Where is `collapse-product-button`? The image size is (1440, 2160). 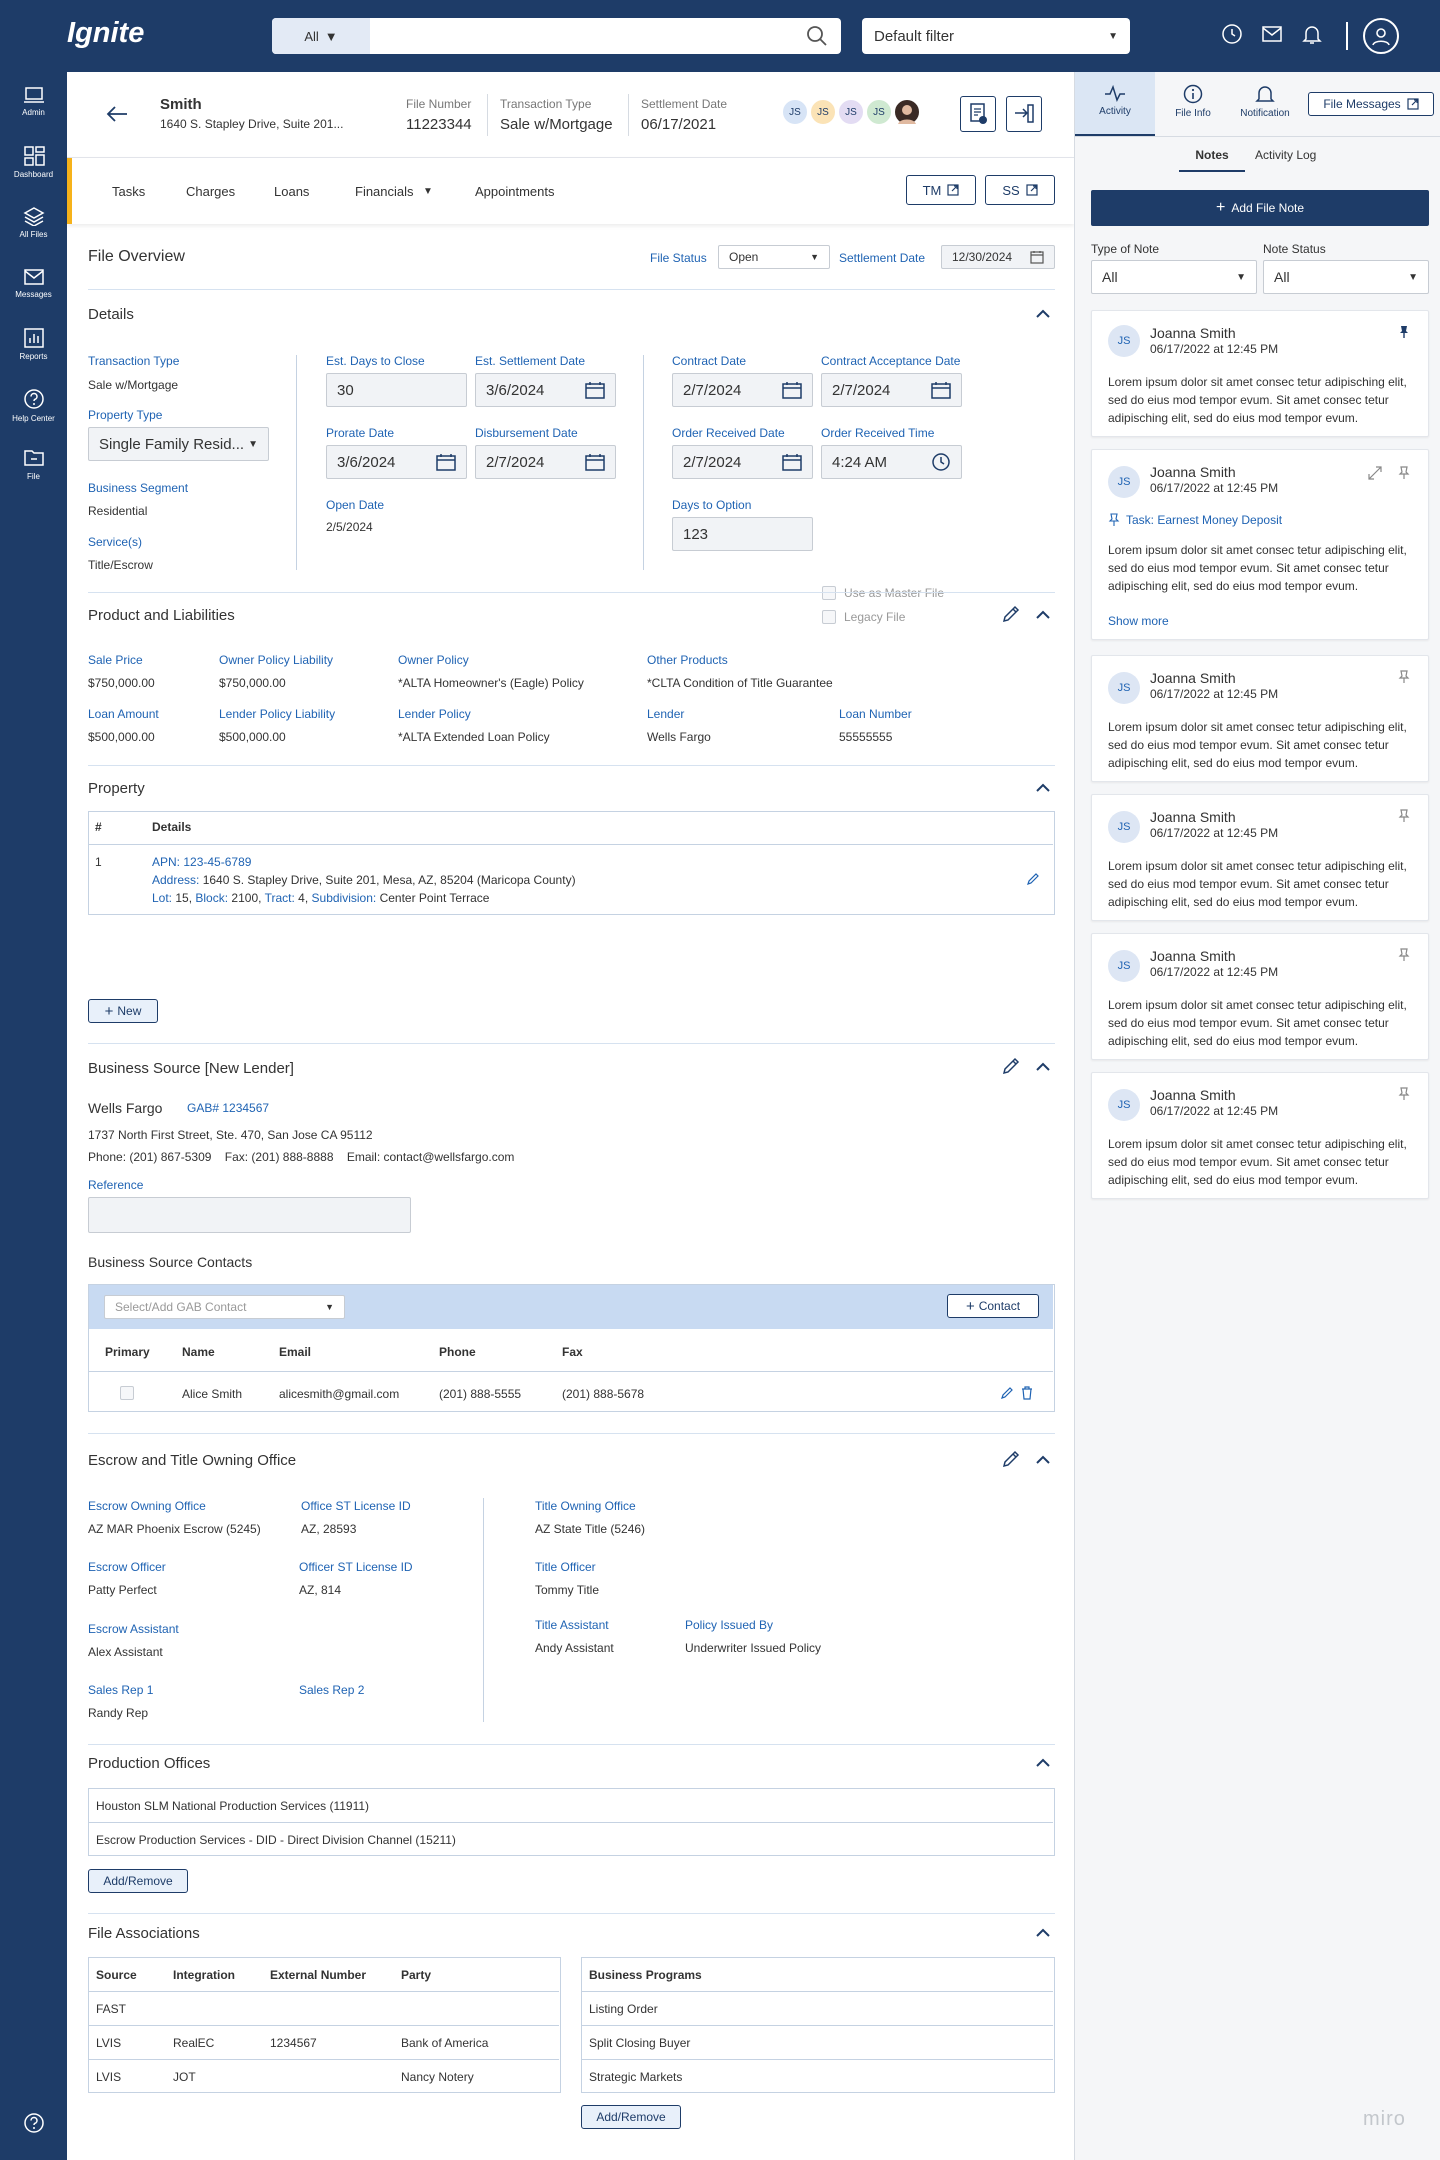
collapse-product-button is located at coordinates (1043, 615).